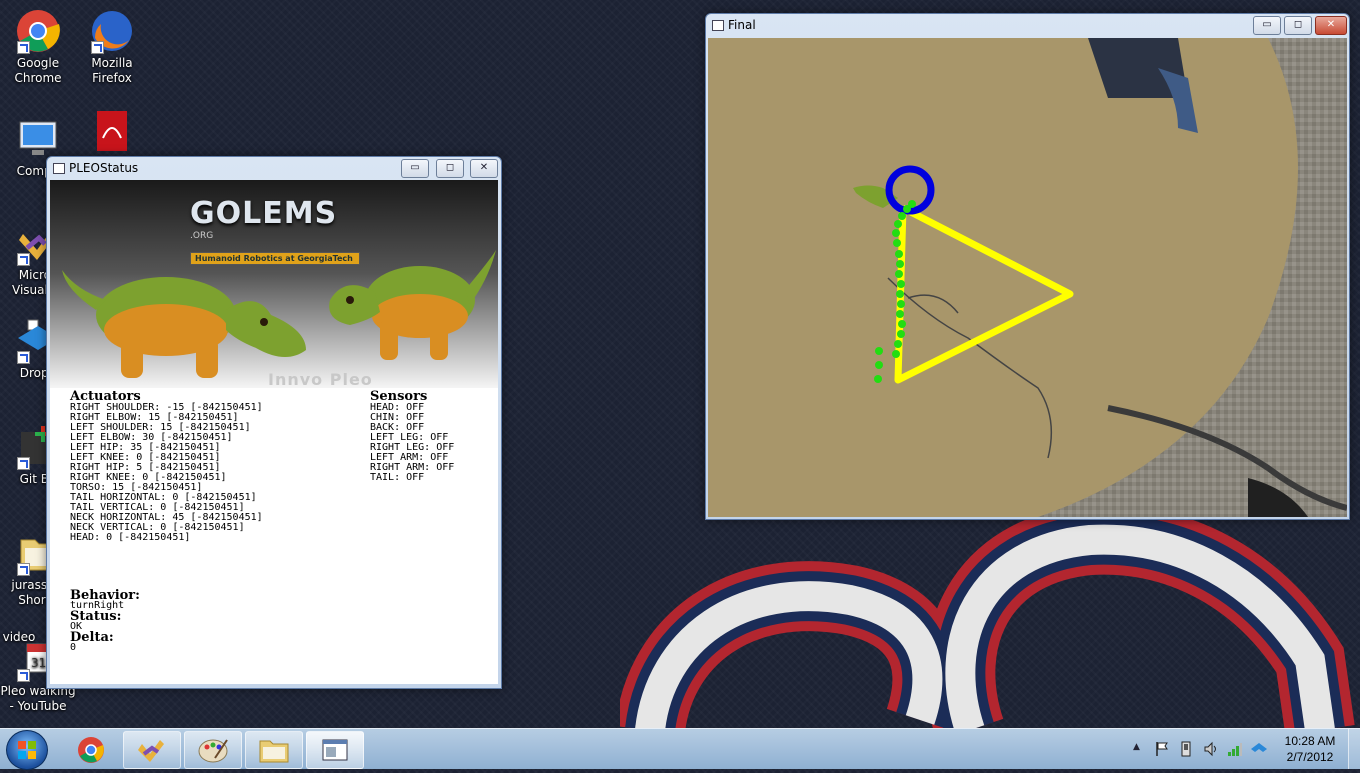  Describe the element at coordinates (112, 31) in the screenshot. I see `mozilla-firefox-icon` at that location.